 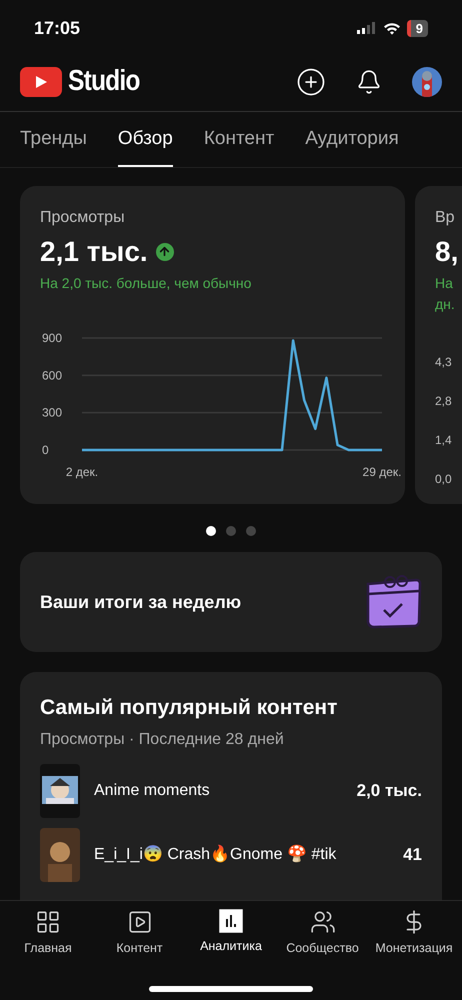 I want to click on nav-item: Контент, so click(x=140, y=933).